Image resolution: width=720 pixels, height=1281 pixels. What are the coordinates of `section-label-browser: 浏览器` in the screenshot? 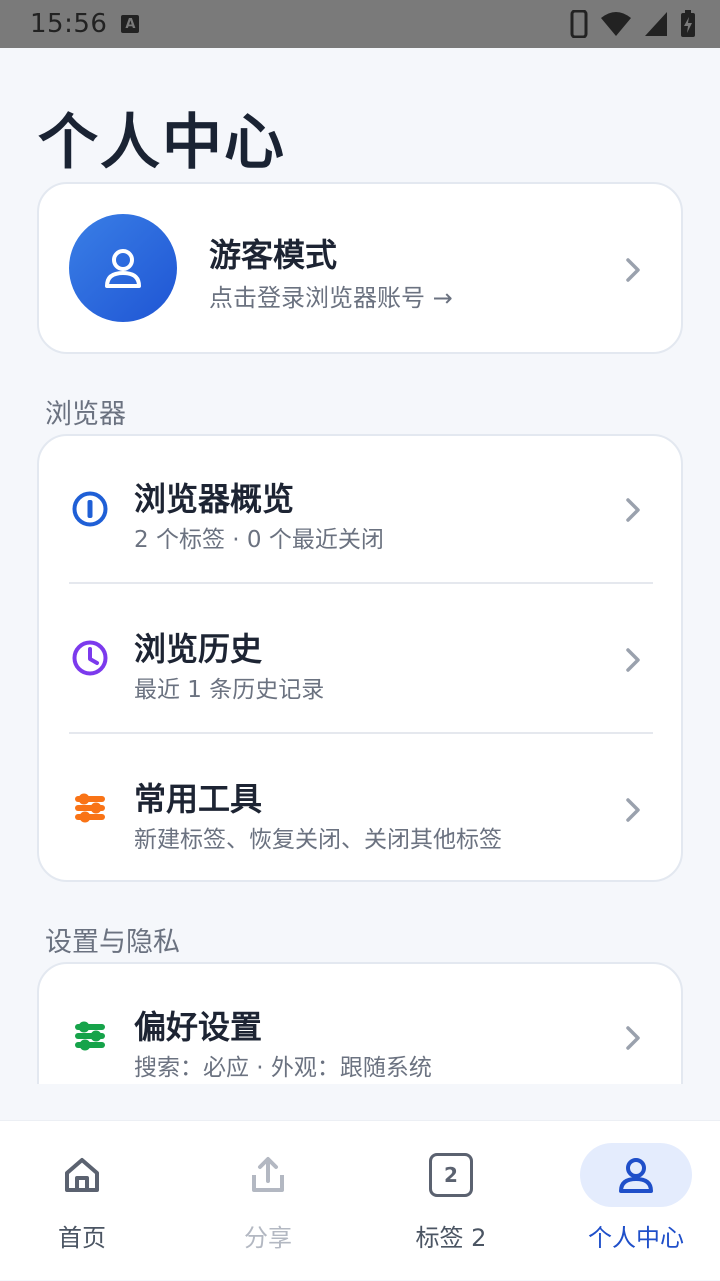 It's located at (85, 414).